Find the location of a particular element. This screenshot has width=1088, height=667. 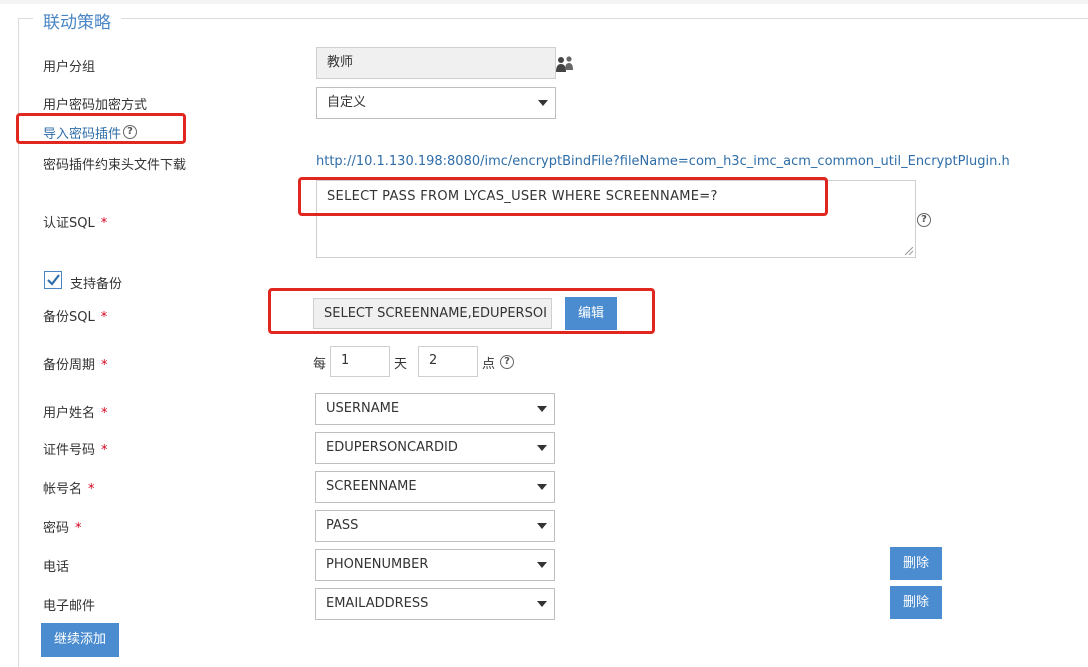

account-name-label: 帐号名 * is located at coordinates (69, 489).